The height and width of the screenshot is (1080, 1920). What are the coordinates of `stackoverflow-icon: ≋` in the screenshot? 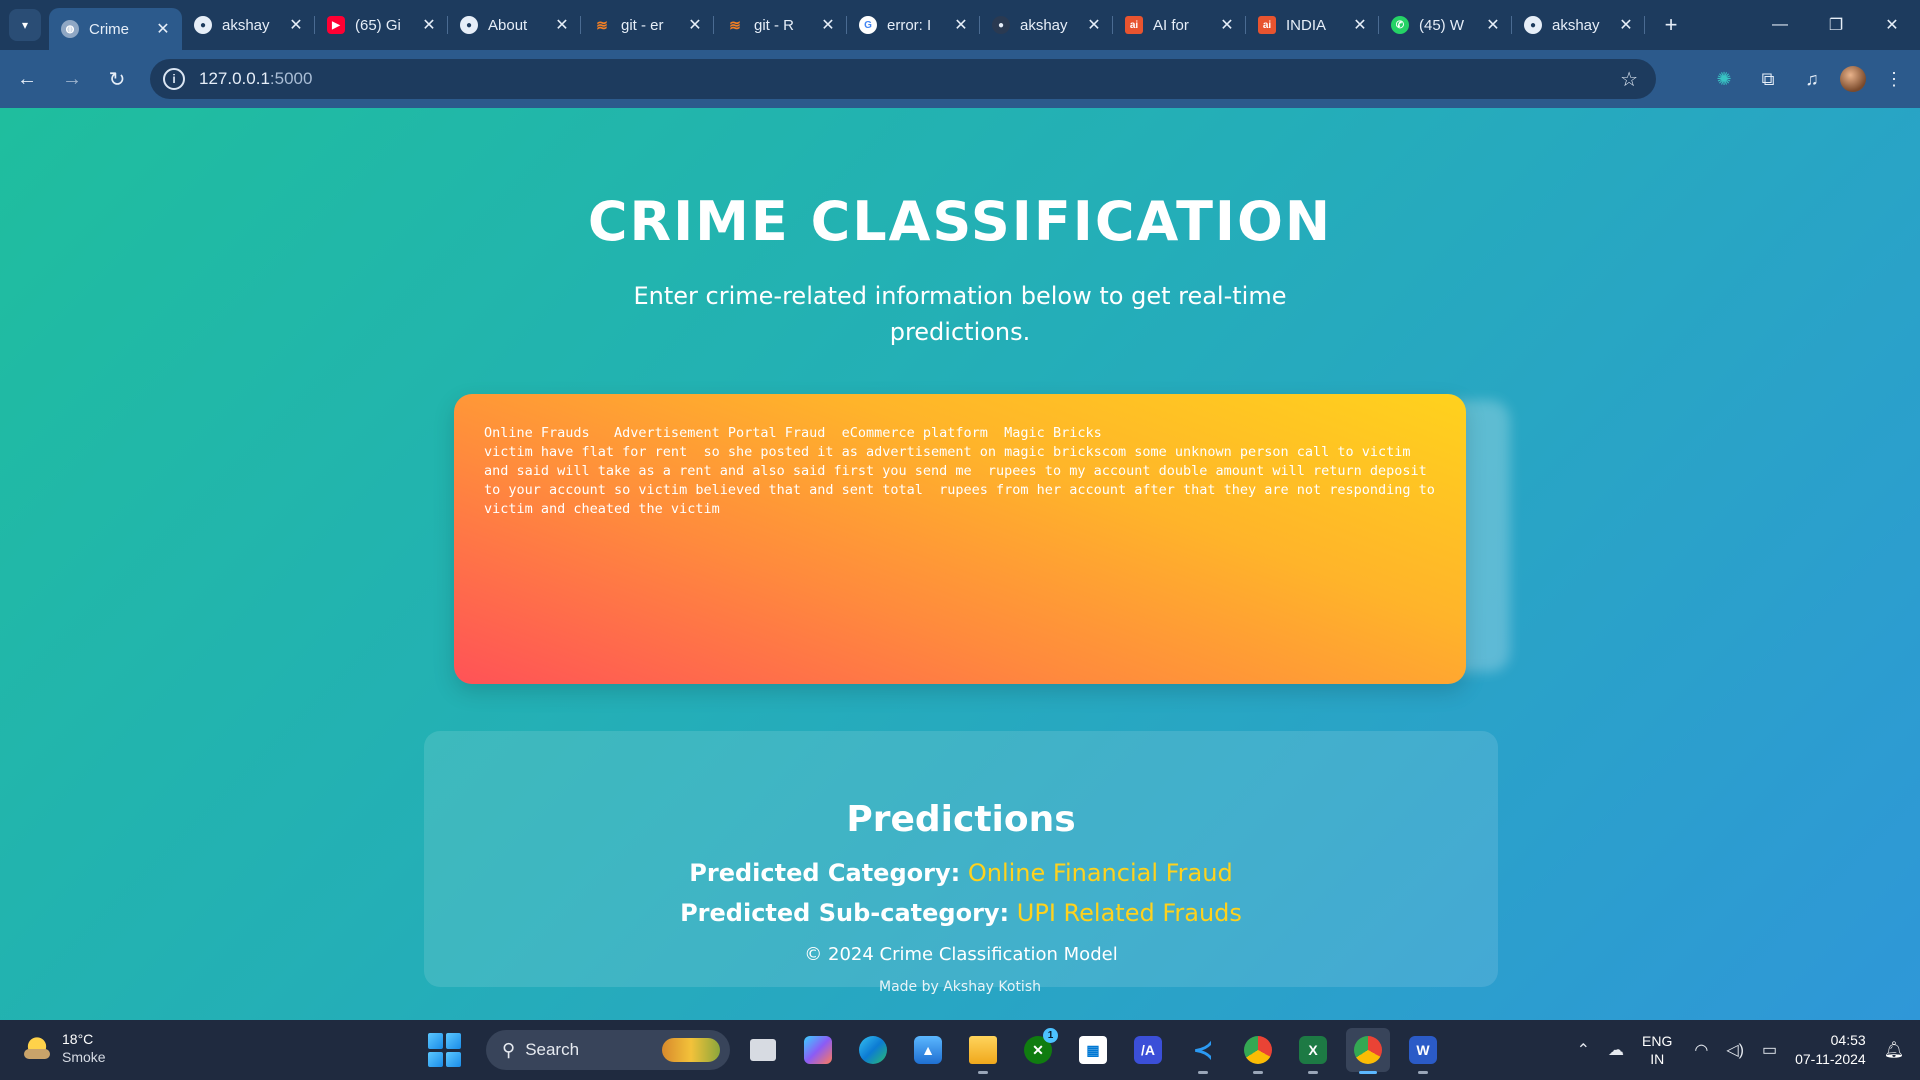 It's located at (735, 24).